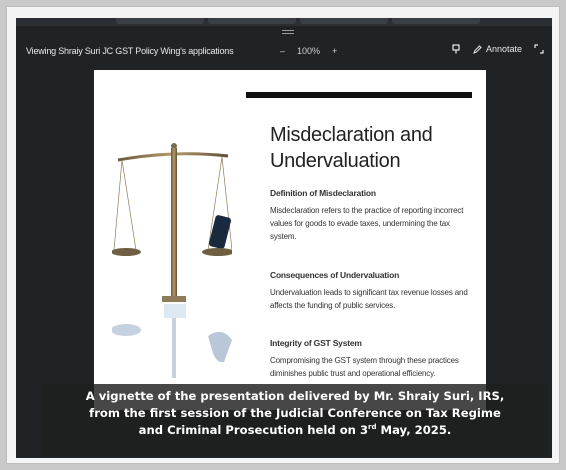  Describe the element at coordinates (351, 135) in the screenshot. I see `slide-title-line1: Misdeclaration and` at that location.